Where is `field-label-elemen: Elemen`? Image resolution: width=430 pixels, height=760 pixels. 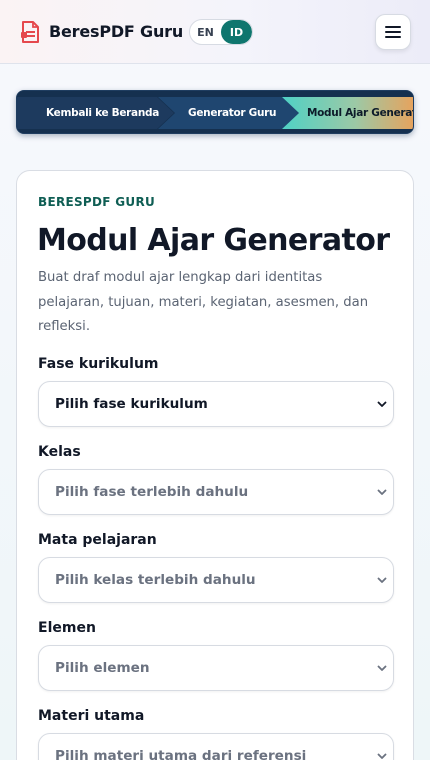
field-label-elemen: Elemen is located at coordinates (67, 628).